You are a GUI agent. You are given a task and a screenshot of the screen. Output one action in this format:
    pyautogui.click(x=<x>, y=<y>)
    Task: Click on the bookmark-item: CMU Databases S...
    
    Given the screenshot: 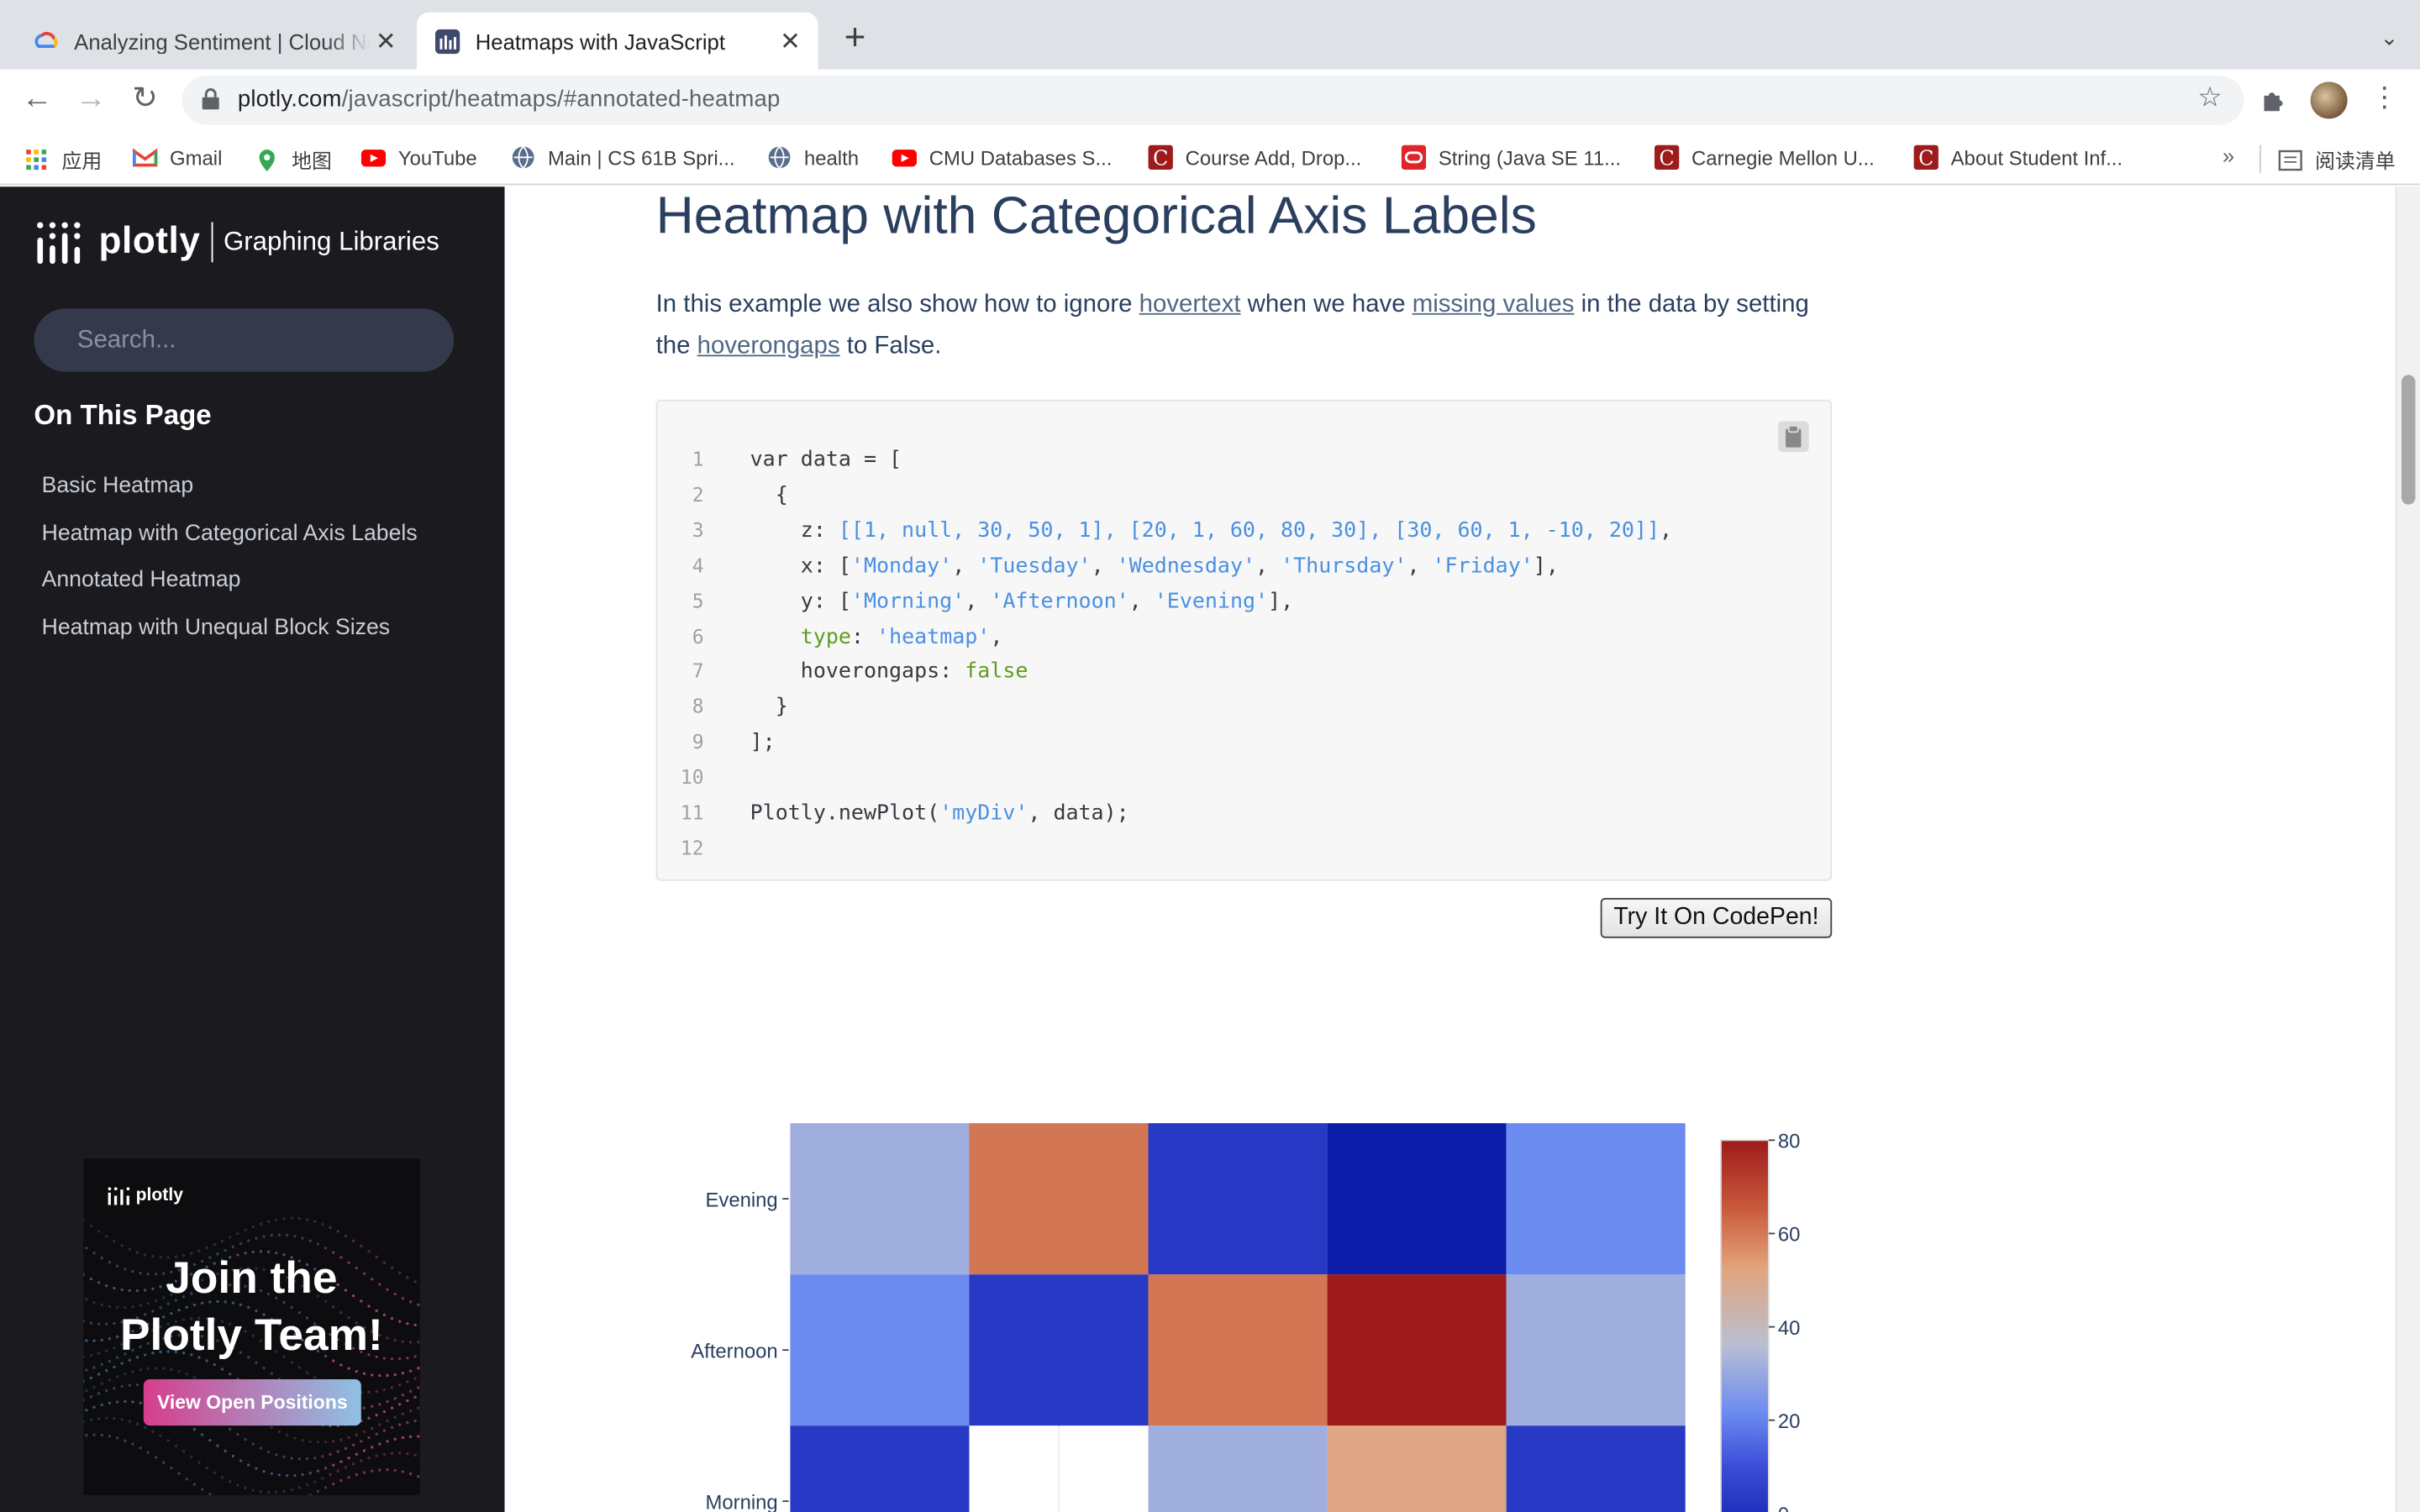 What is the action you would take?
    pyautogui.click(x=1002, y=157)
    